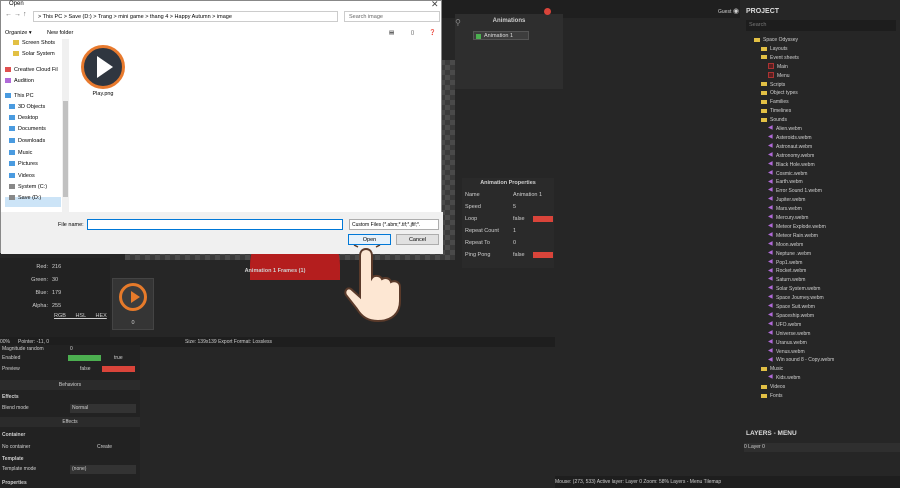  What do you see at coordinates (215, 224) in the screenshot?
I see `file-name-input` at bounding box center [215, 224].